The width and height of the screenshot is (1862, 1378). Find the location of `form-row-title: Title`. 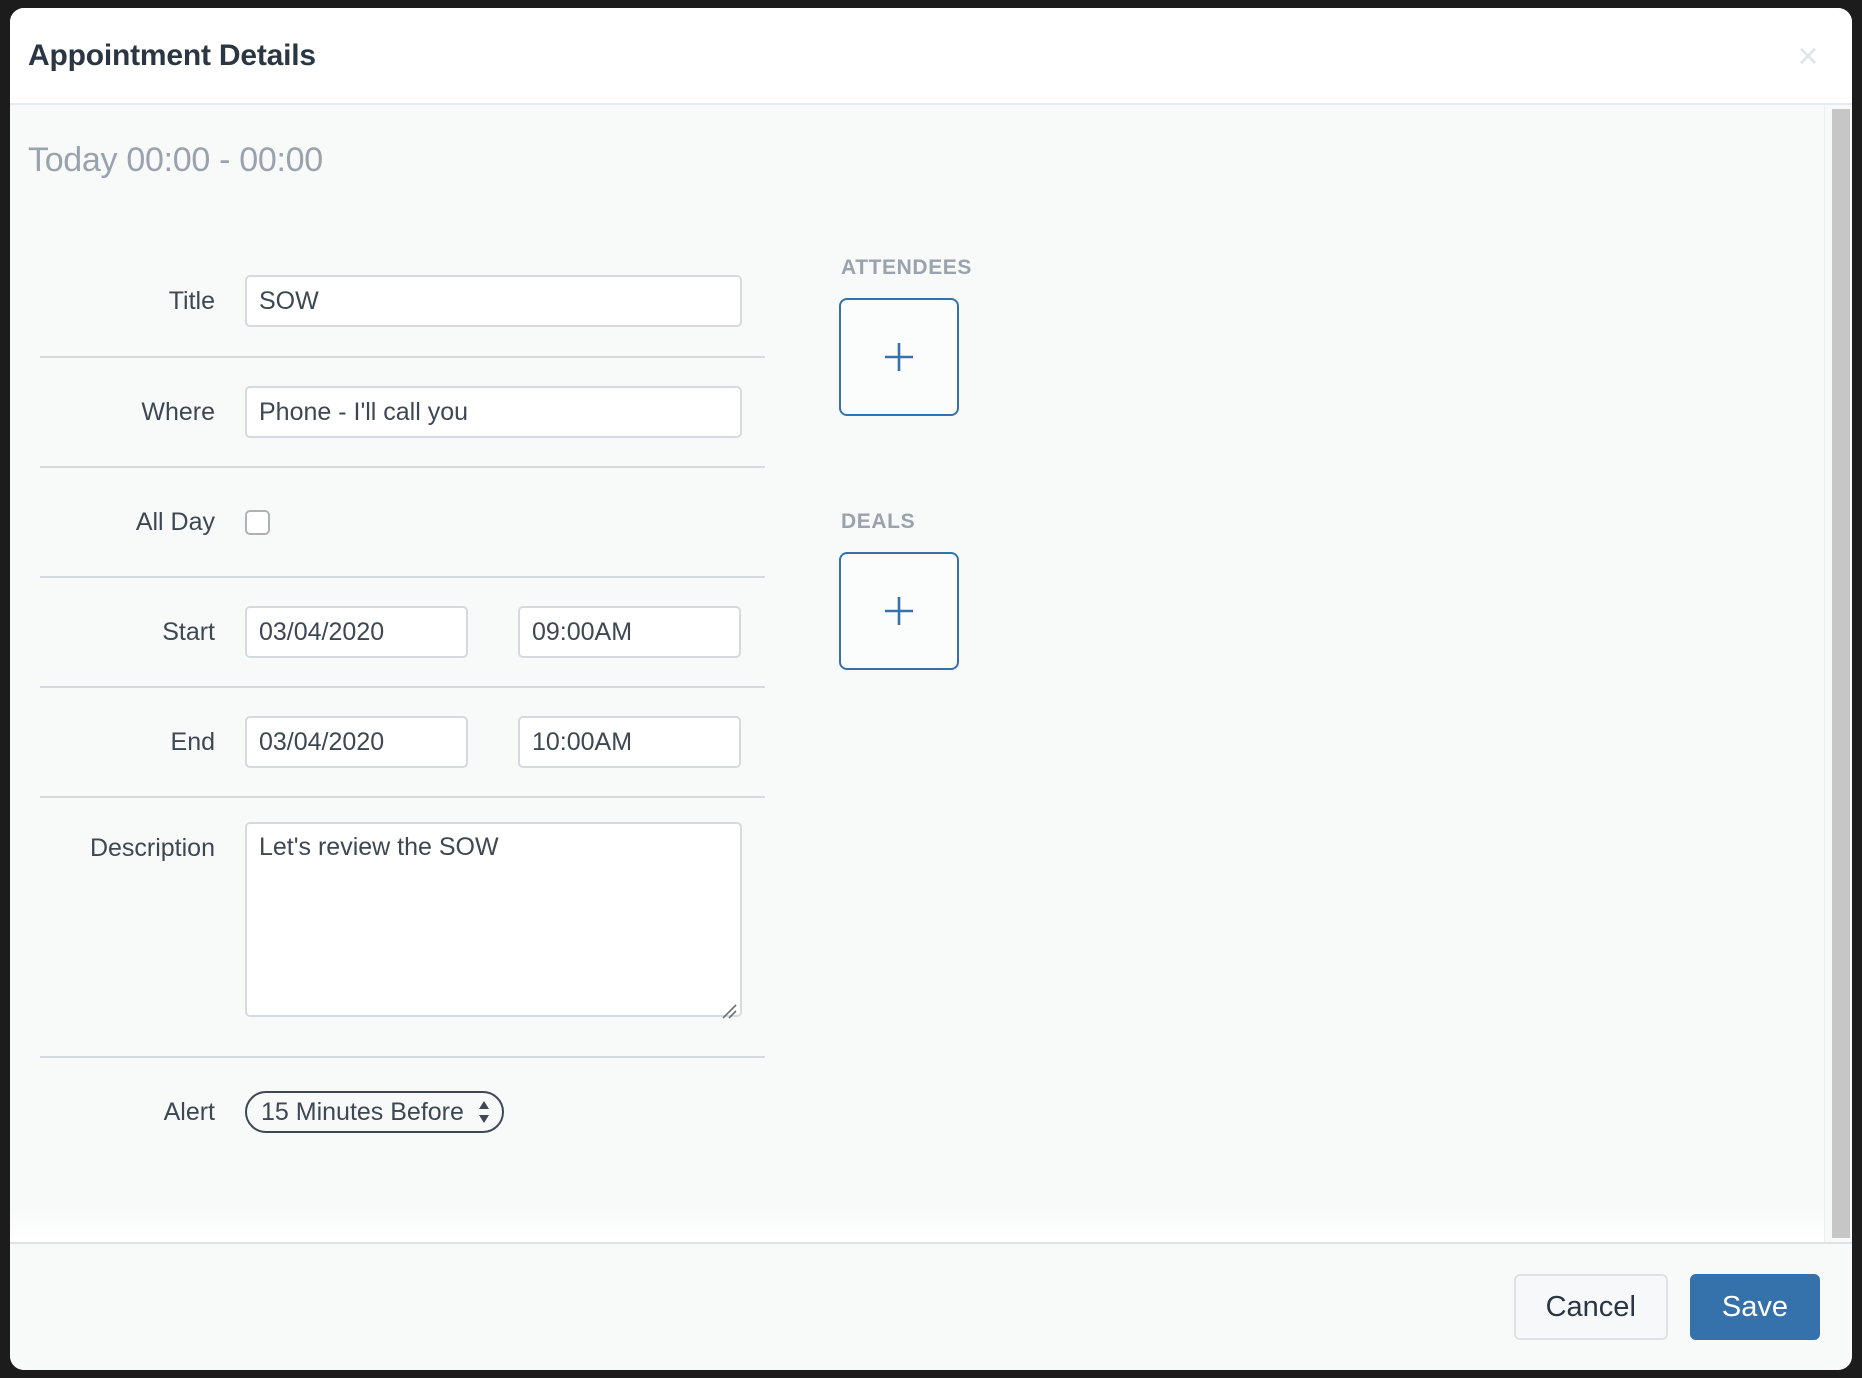

form-row-title: Title is located at coordinates (402, 301).